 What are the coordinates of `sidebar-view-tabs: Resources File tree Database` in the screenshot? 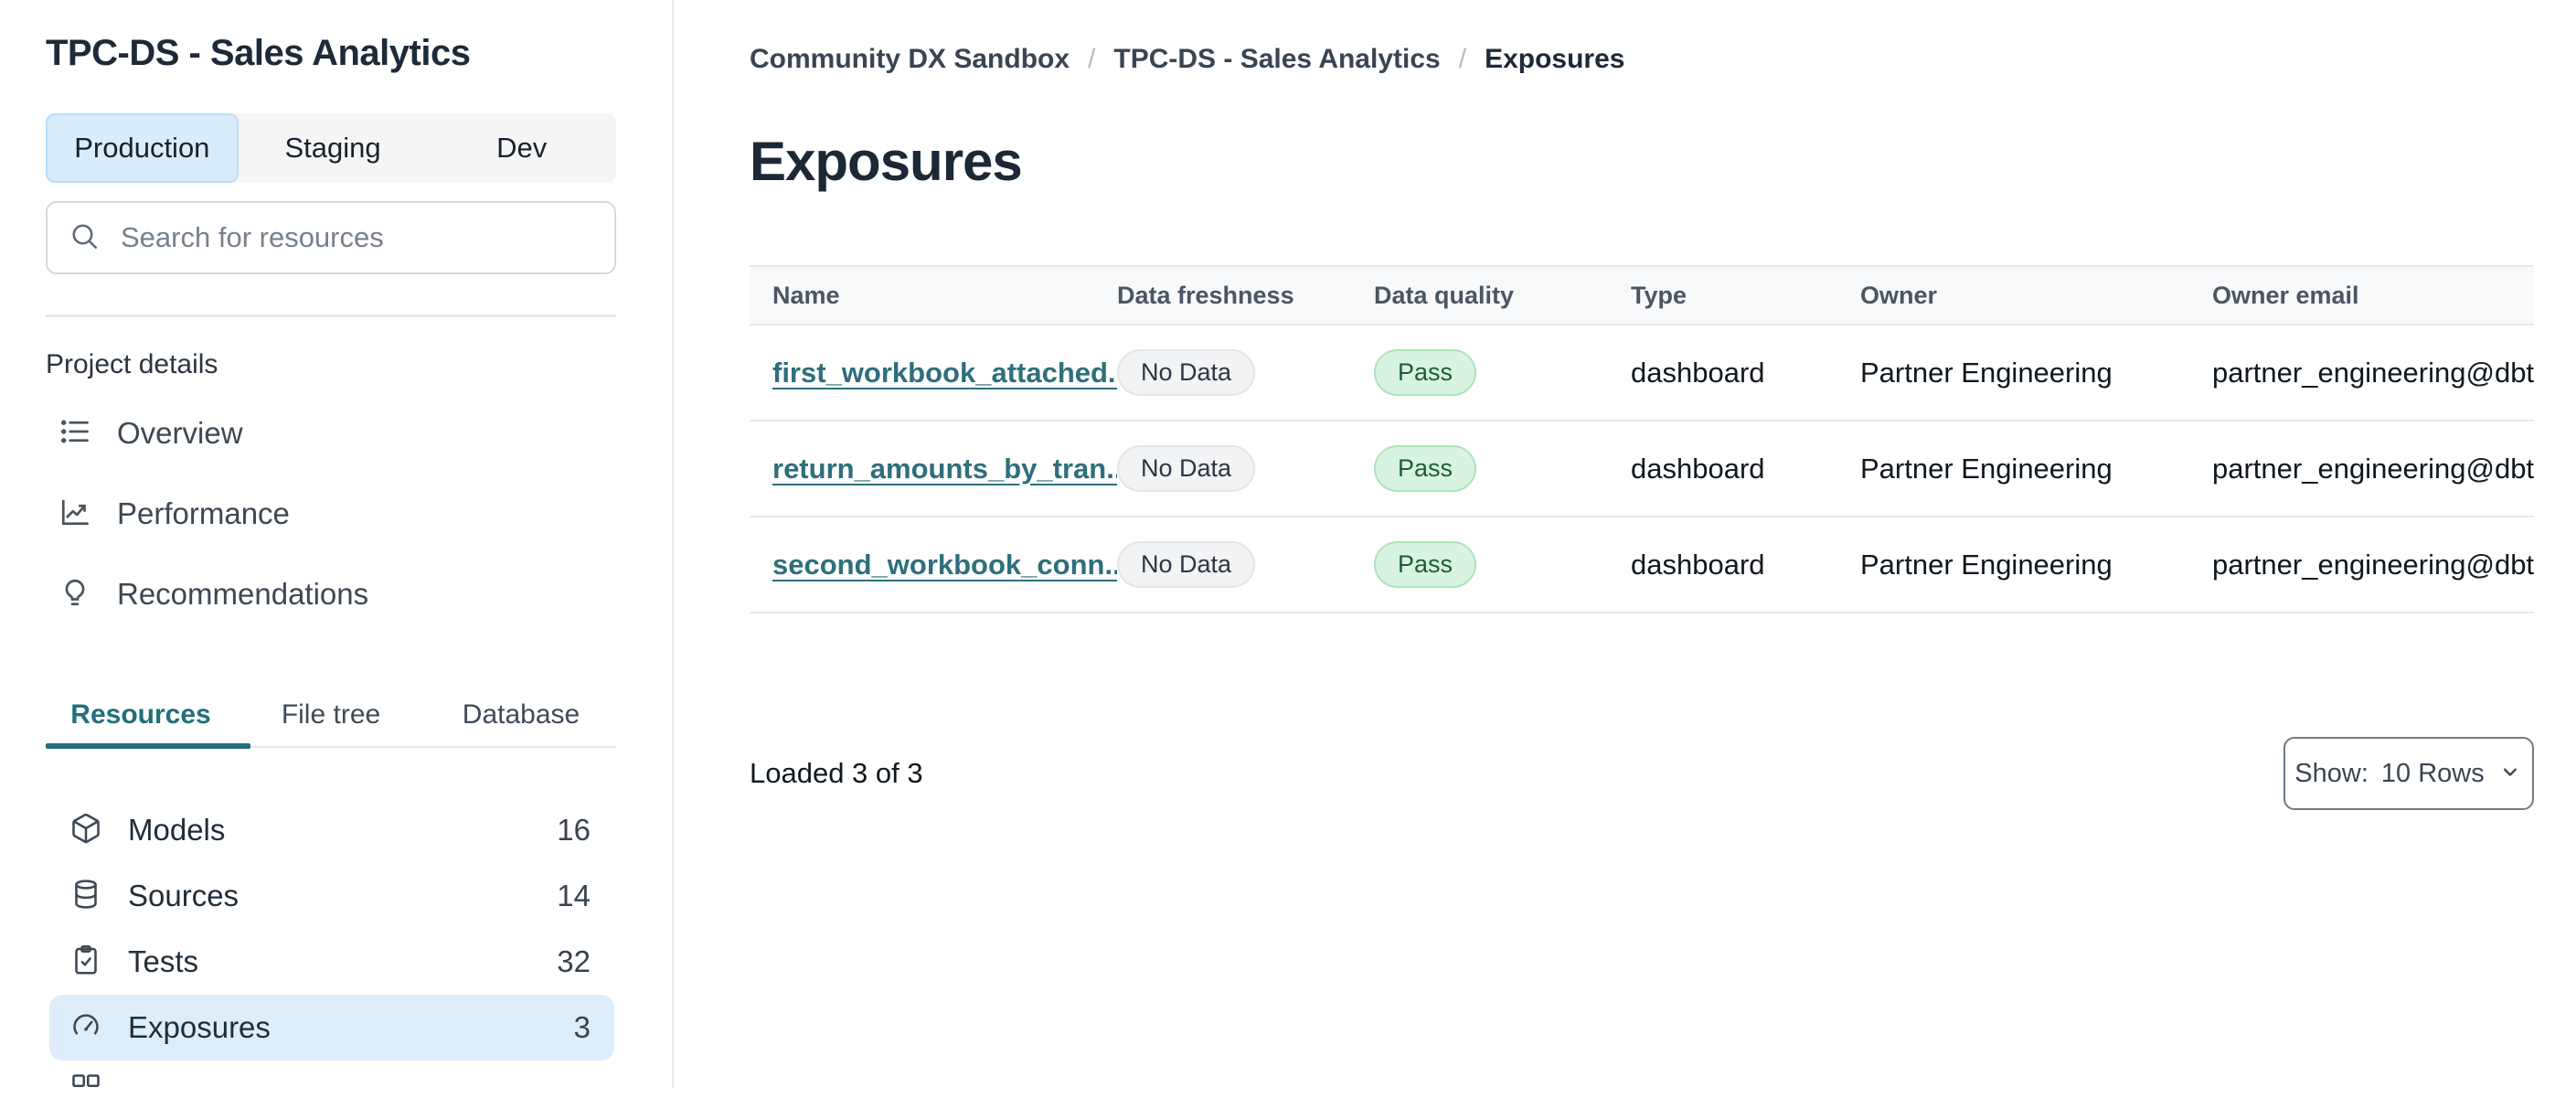 It's located at (331, 715).